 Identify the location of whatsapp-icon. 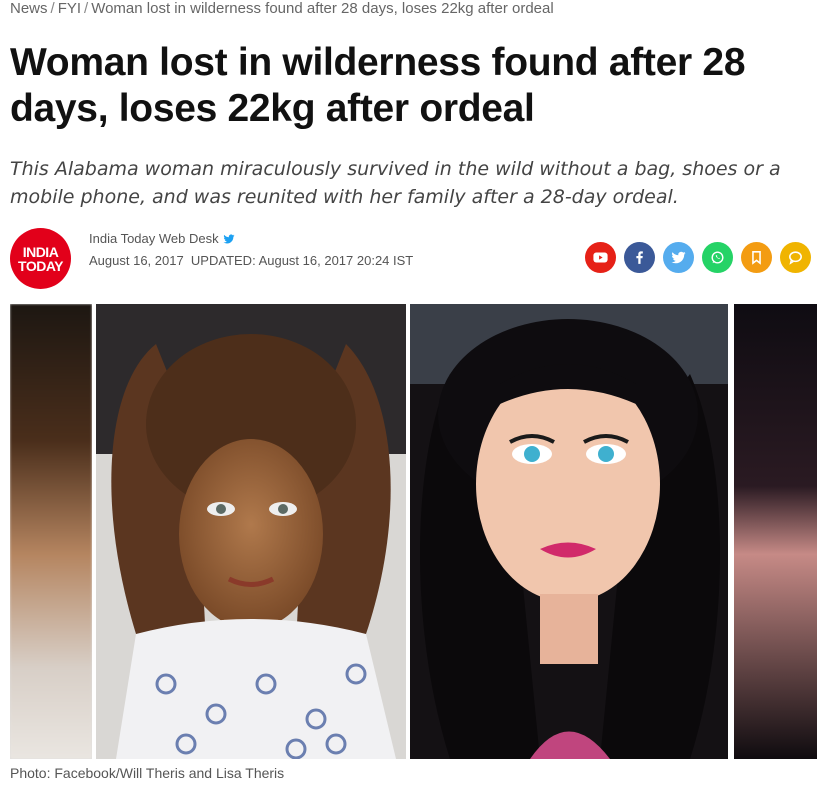
(717, 257).